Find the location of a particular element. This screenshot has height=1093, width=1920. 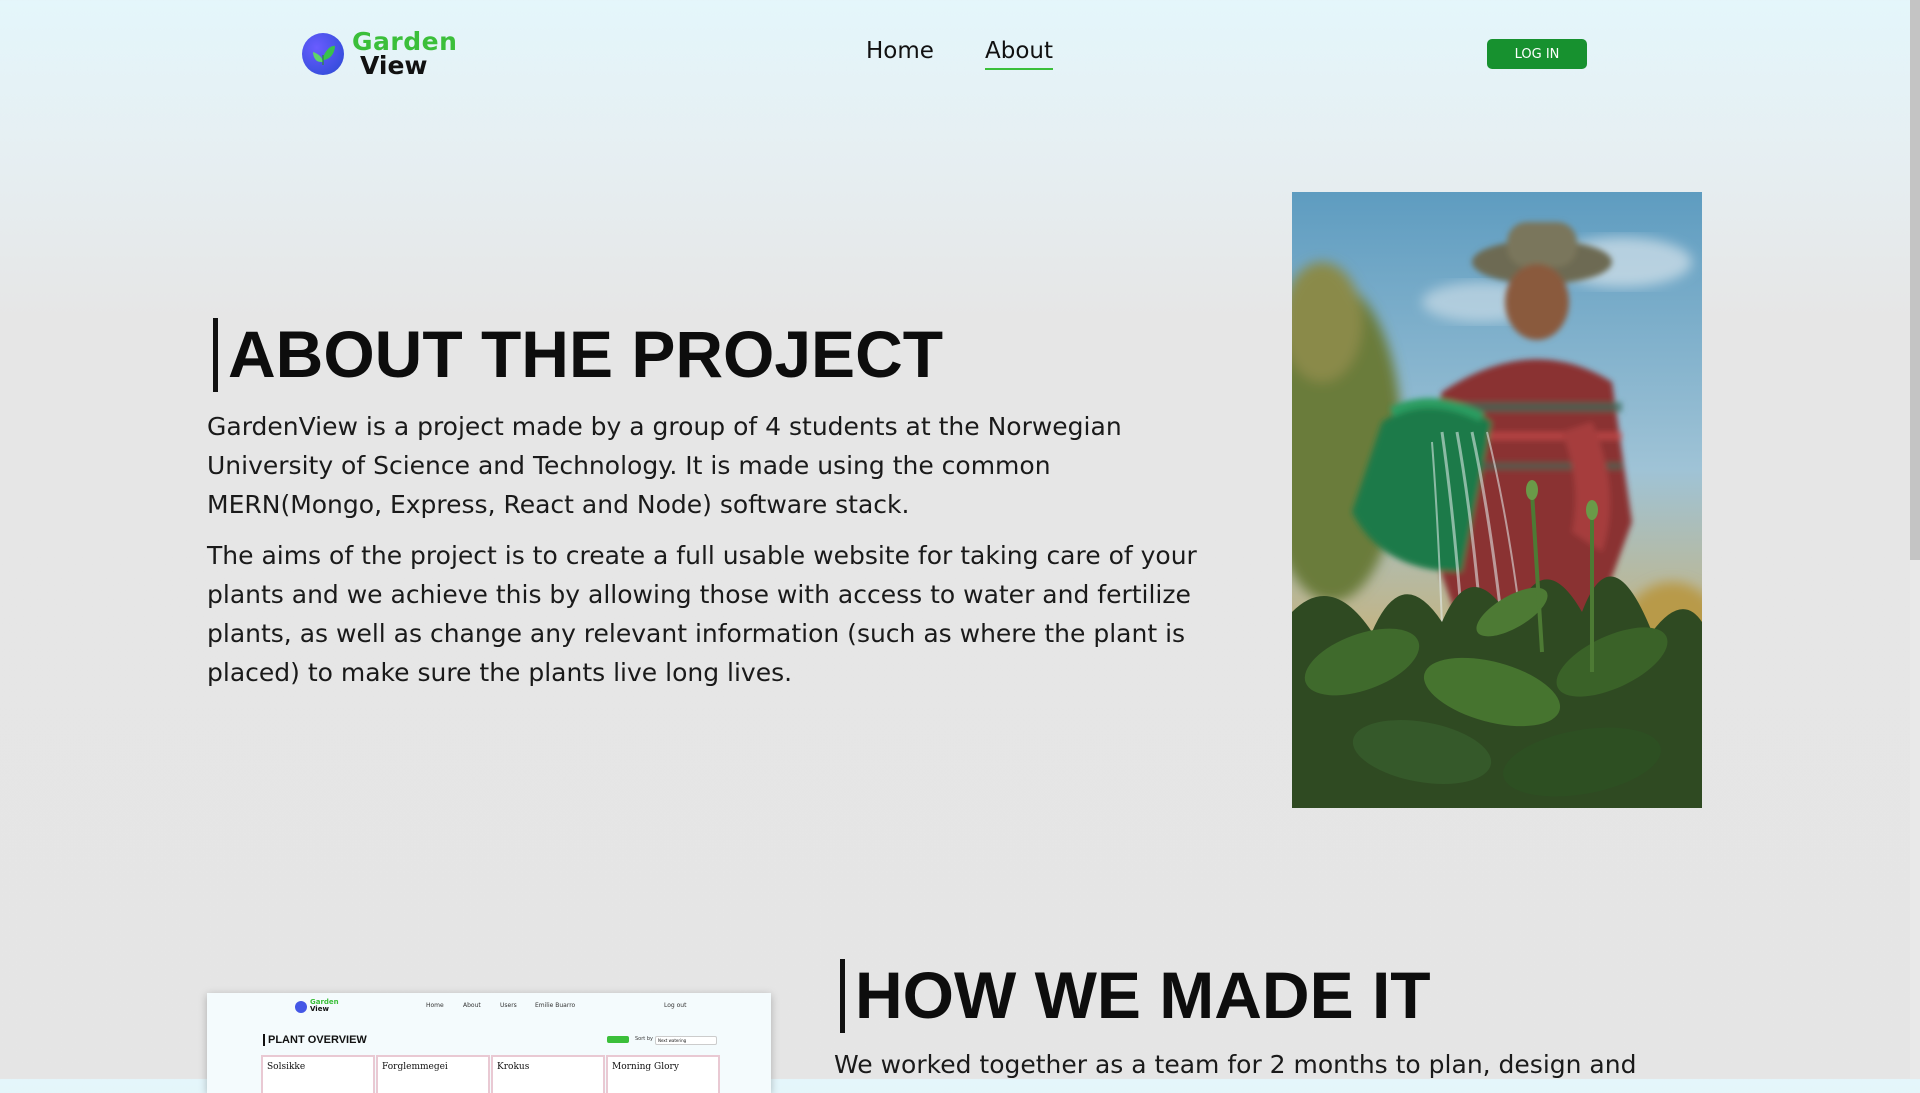

preview-plant-card: Forglemmegei is located at coordinates (433, 1074).